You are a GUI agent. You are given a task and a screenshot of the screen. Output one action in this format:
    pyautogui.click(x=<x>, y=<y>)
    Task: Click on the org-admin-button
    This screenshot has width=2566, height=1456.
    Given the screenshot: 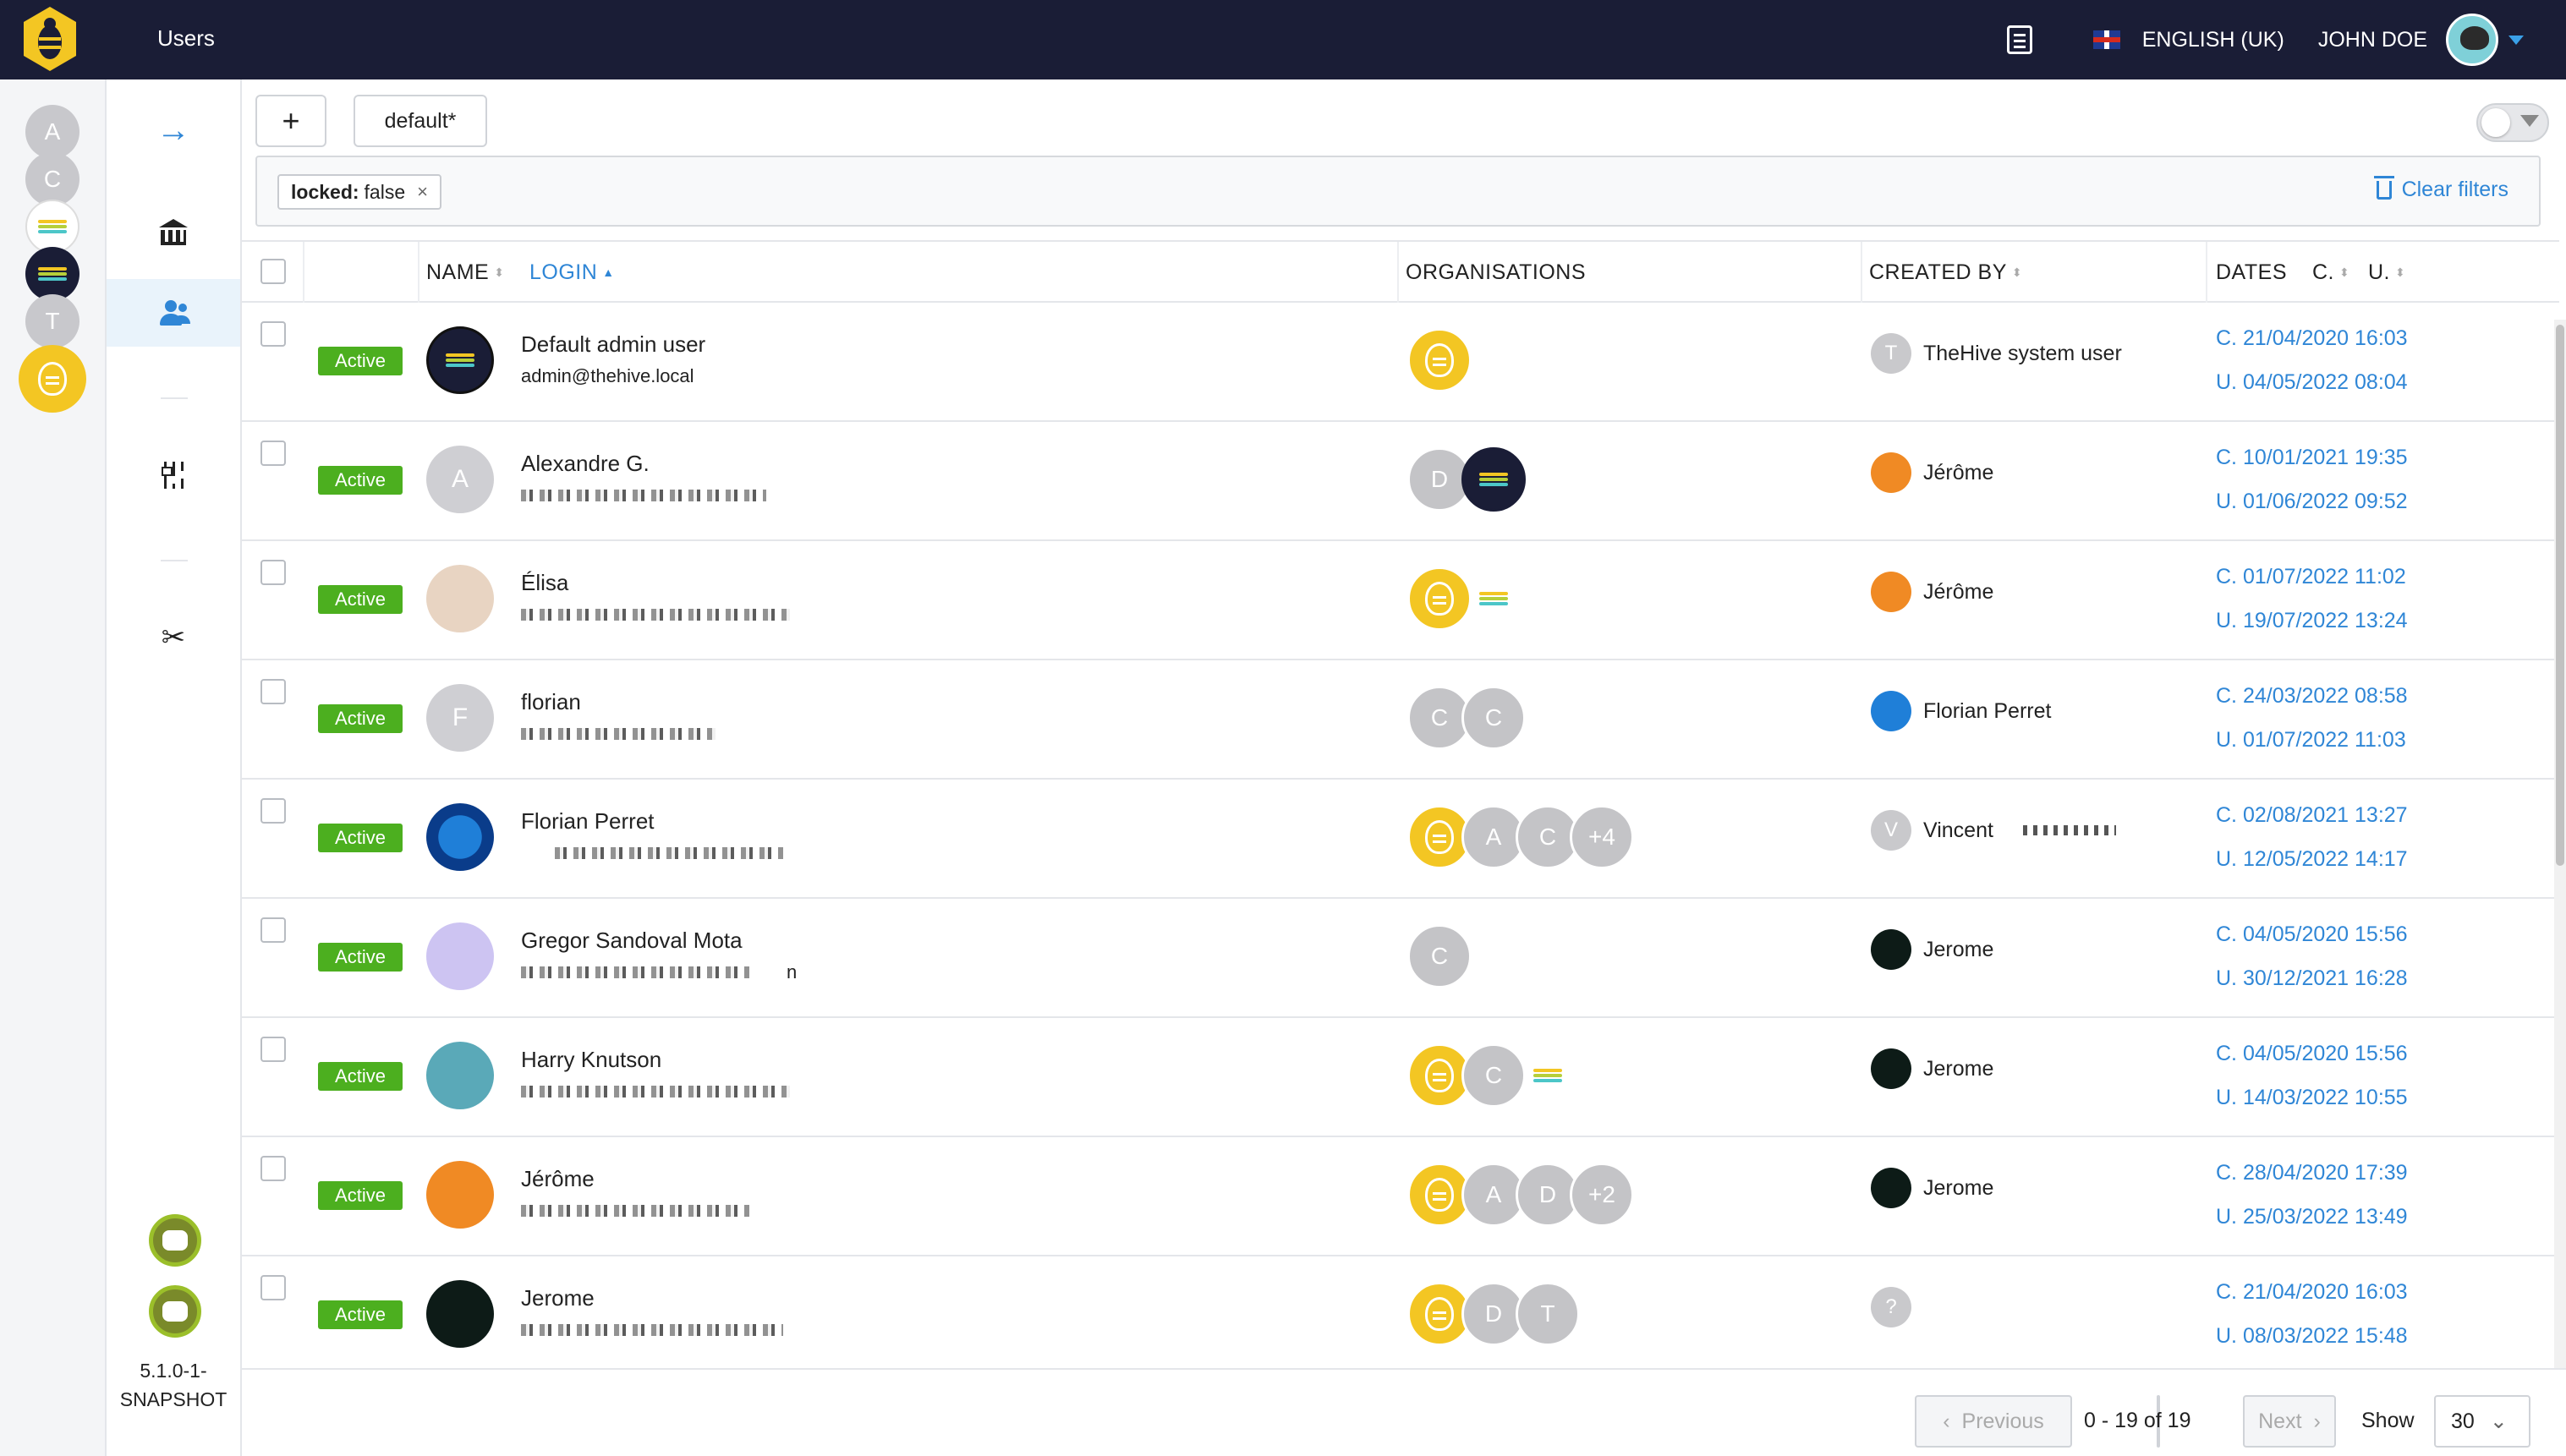 What is the action you would take?
    pyautogui.click(x=52, y=379)
    